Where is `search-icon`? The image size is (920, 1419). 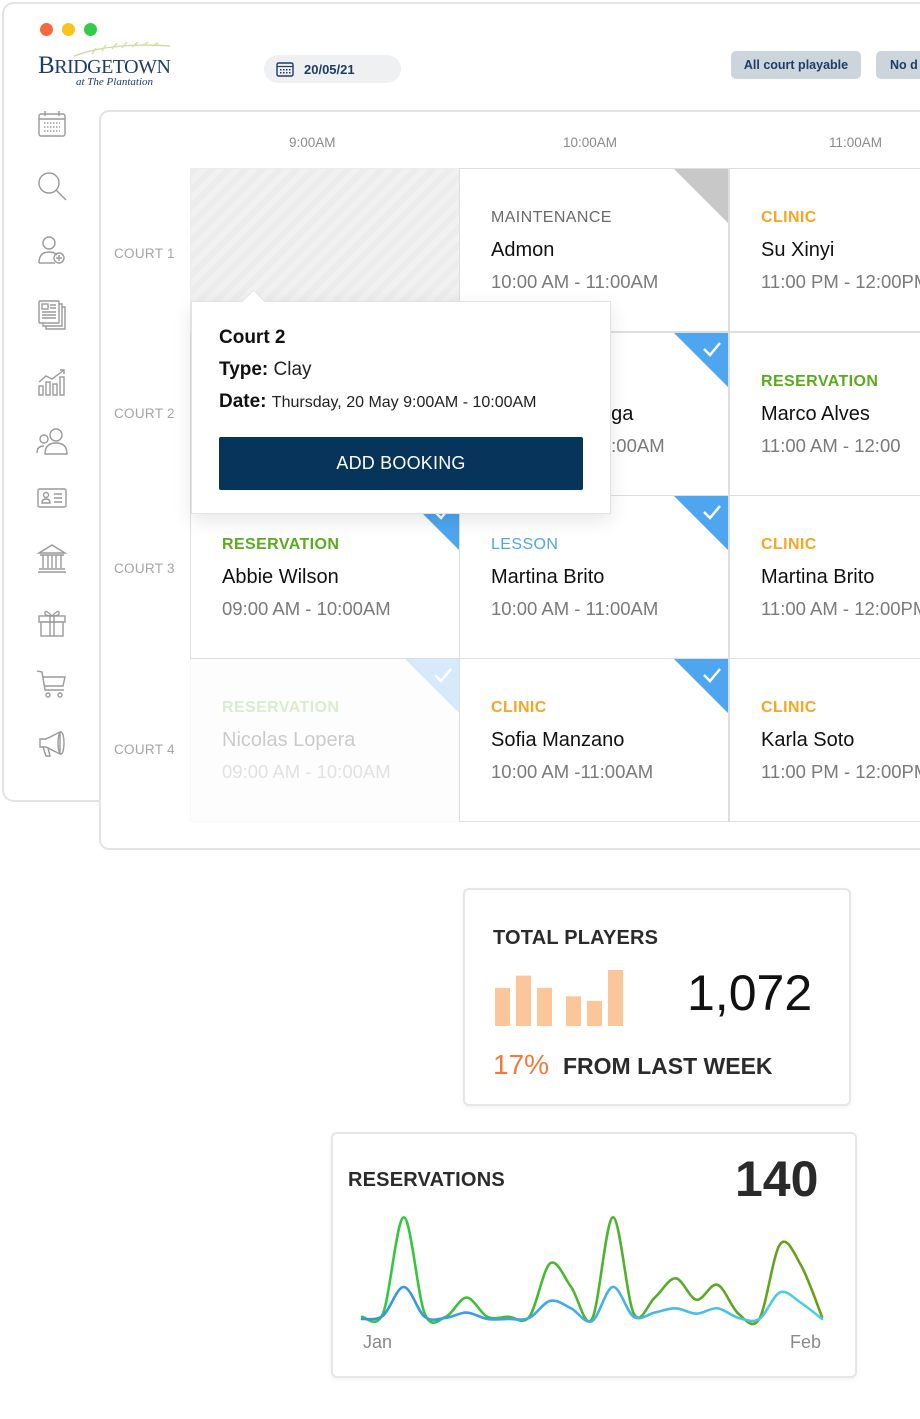 search-icon is located at coordinates (52, 186).